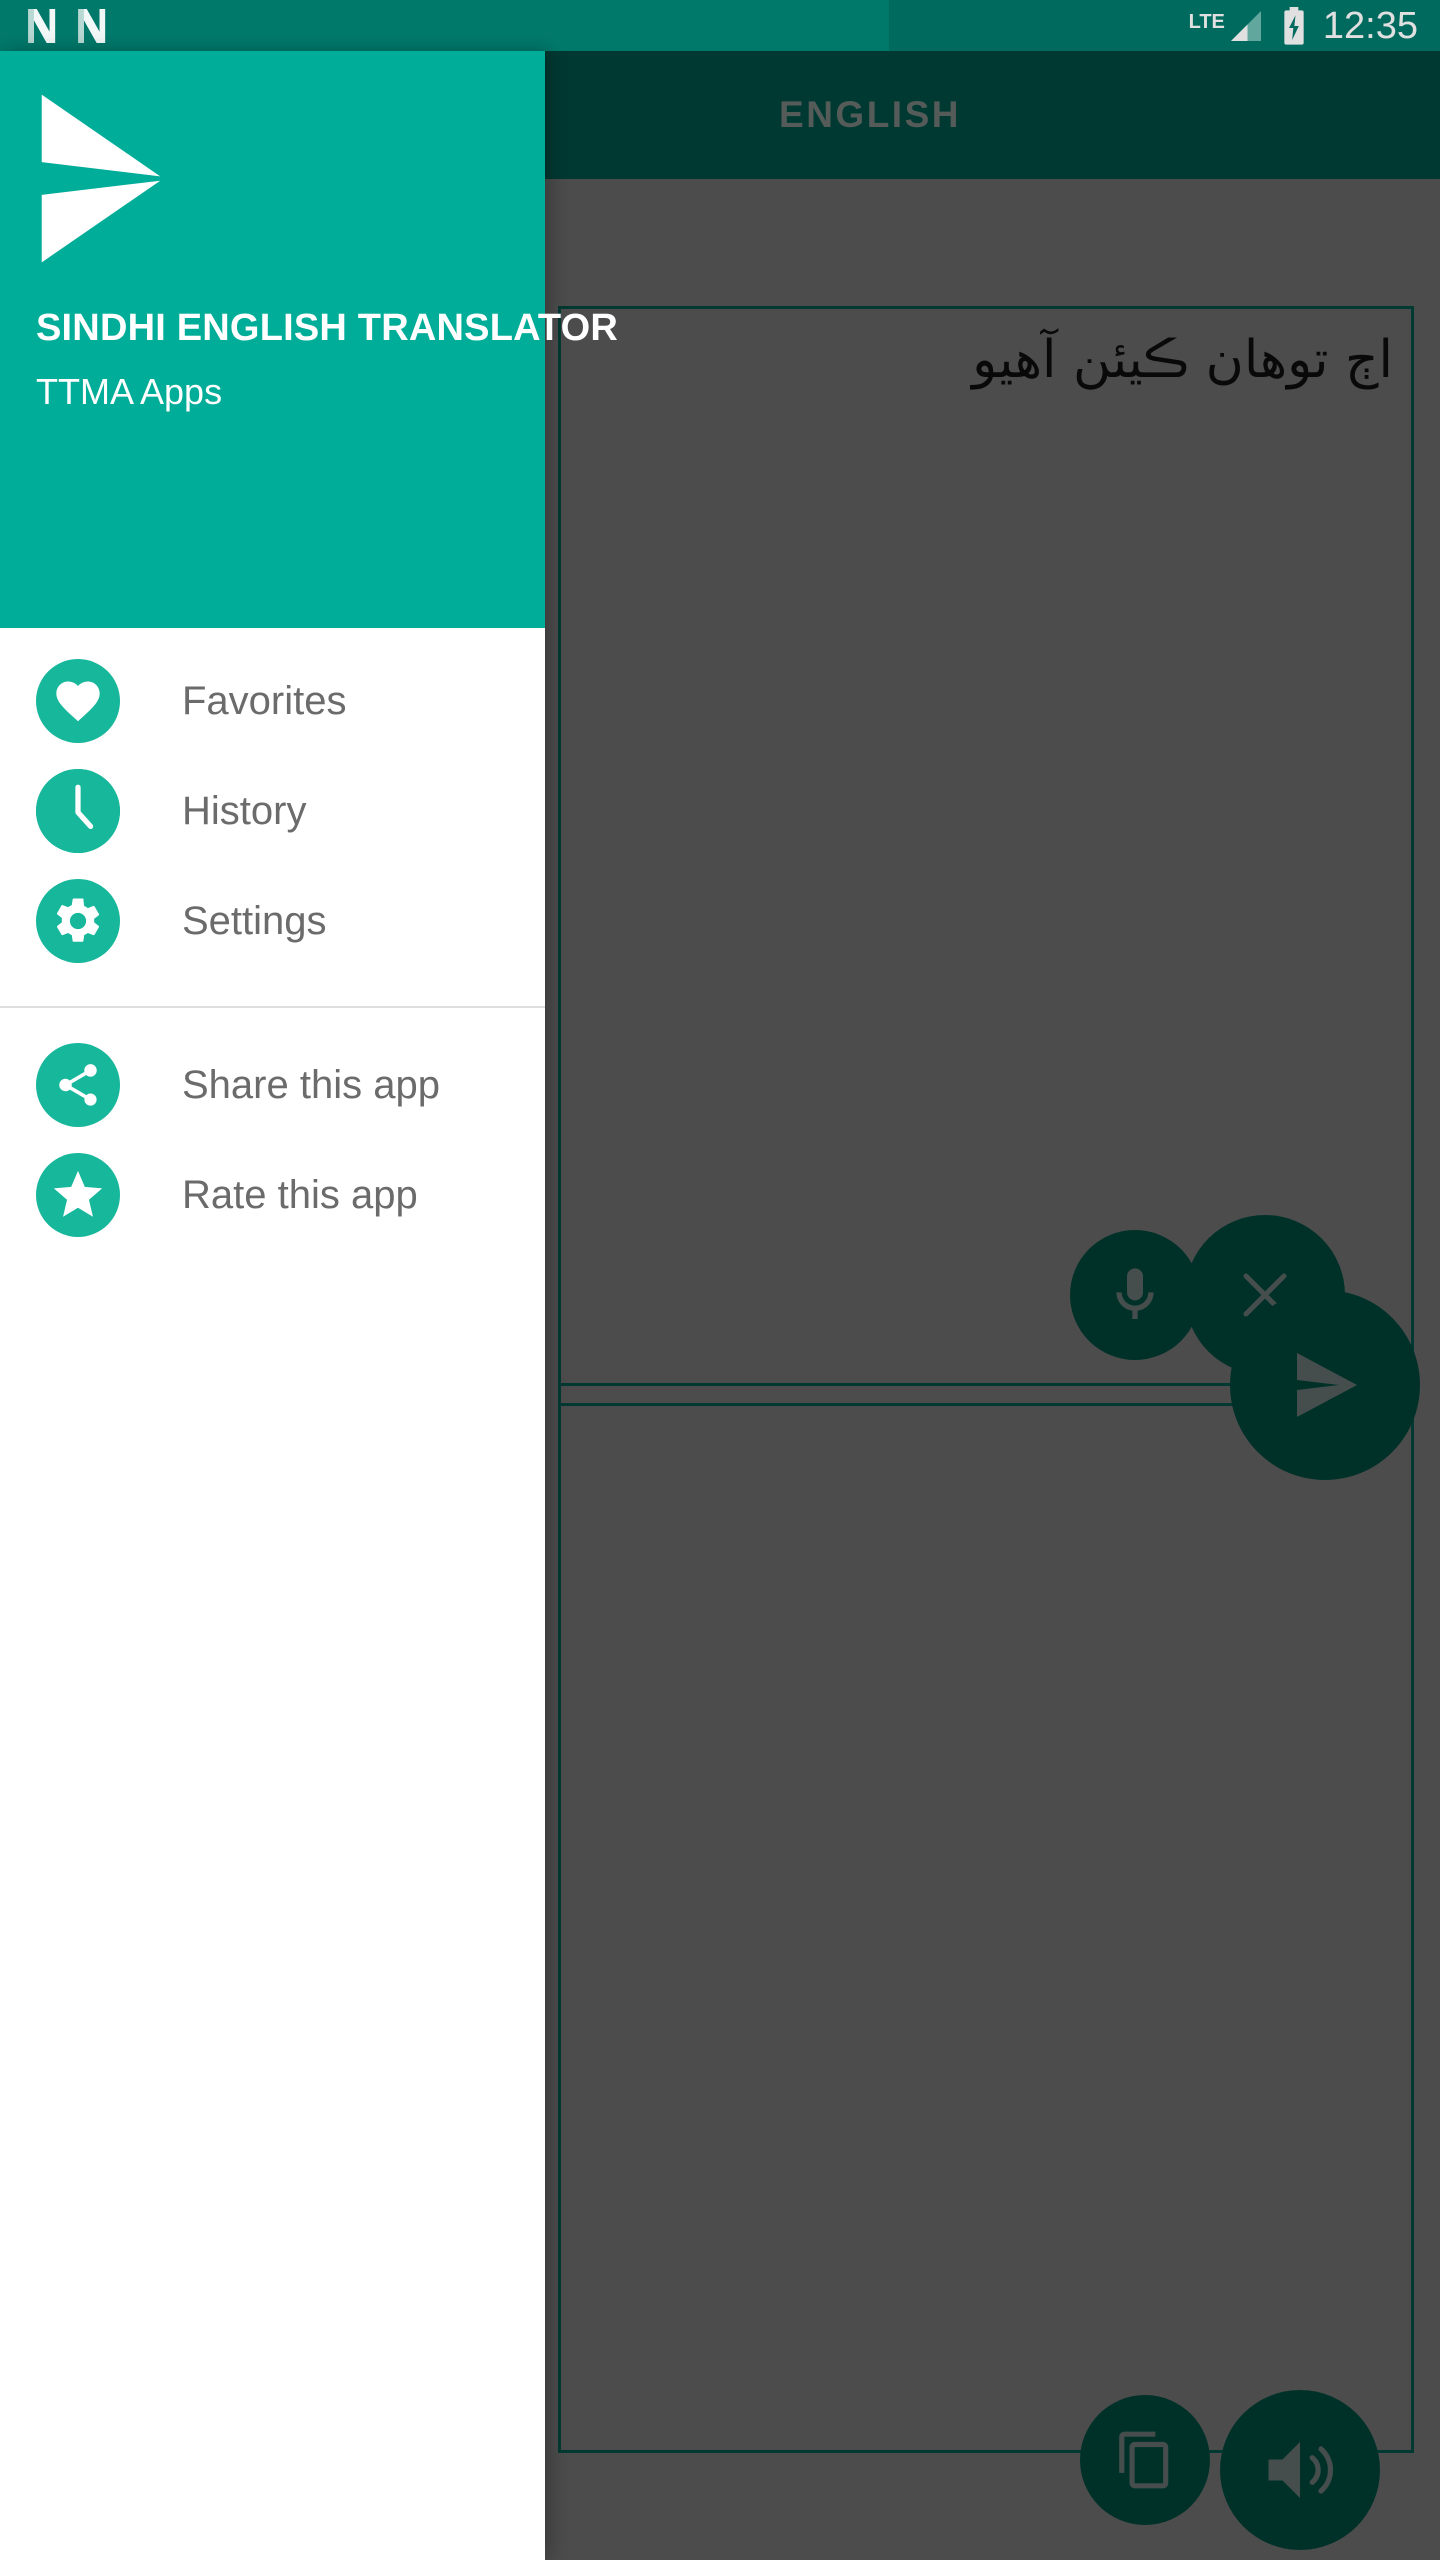  Describe the element at coordinates (1227, 26) in the screenshot. I see `network-status: LTE` at that location.